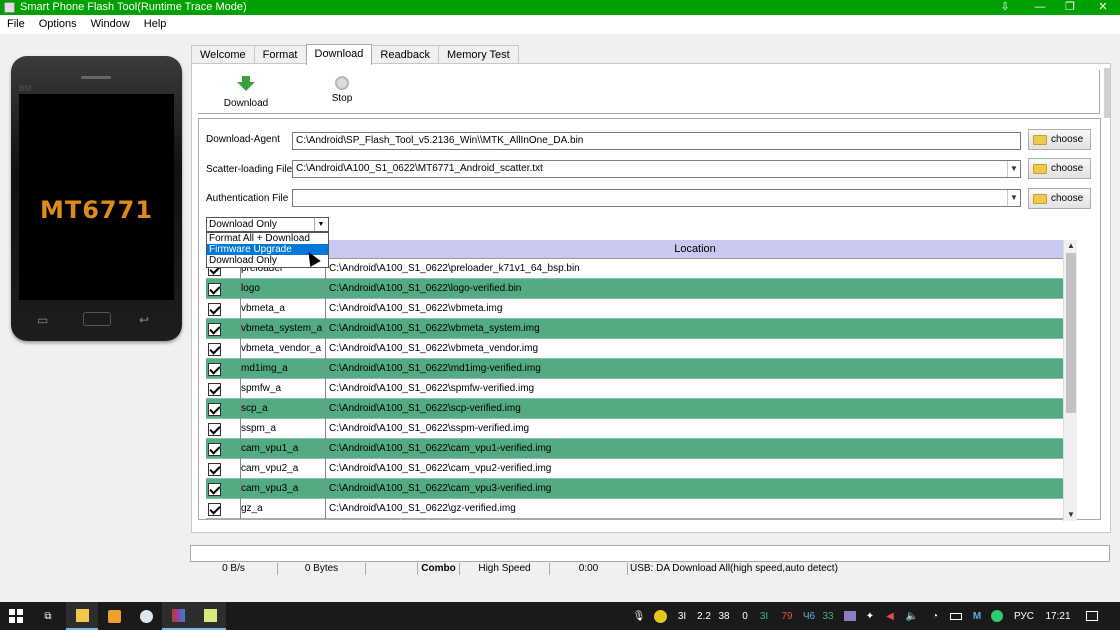 The width and height of the screenshot is (1120, 630). What do you see at coordinates (693, 309) in the screenshot?
I see `partition-location: C:\Android\A100_S1_0622\vbmeta.img` at bounding box center [693, 309].